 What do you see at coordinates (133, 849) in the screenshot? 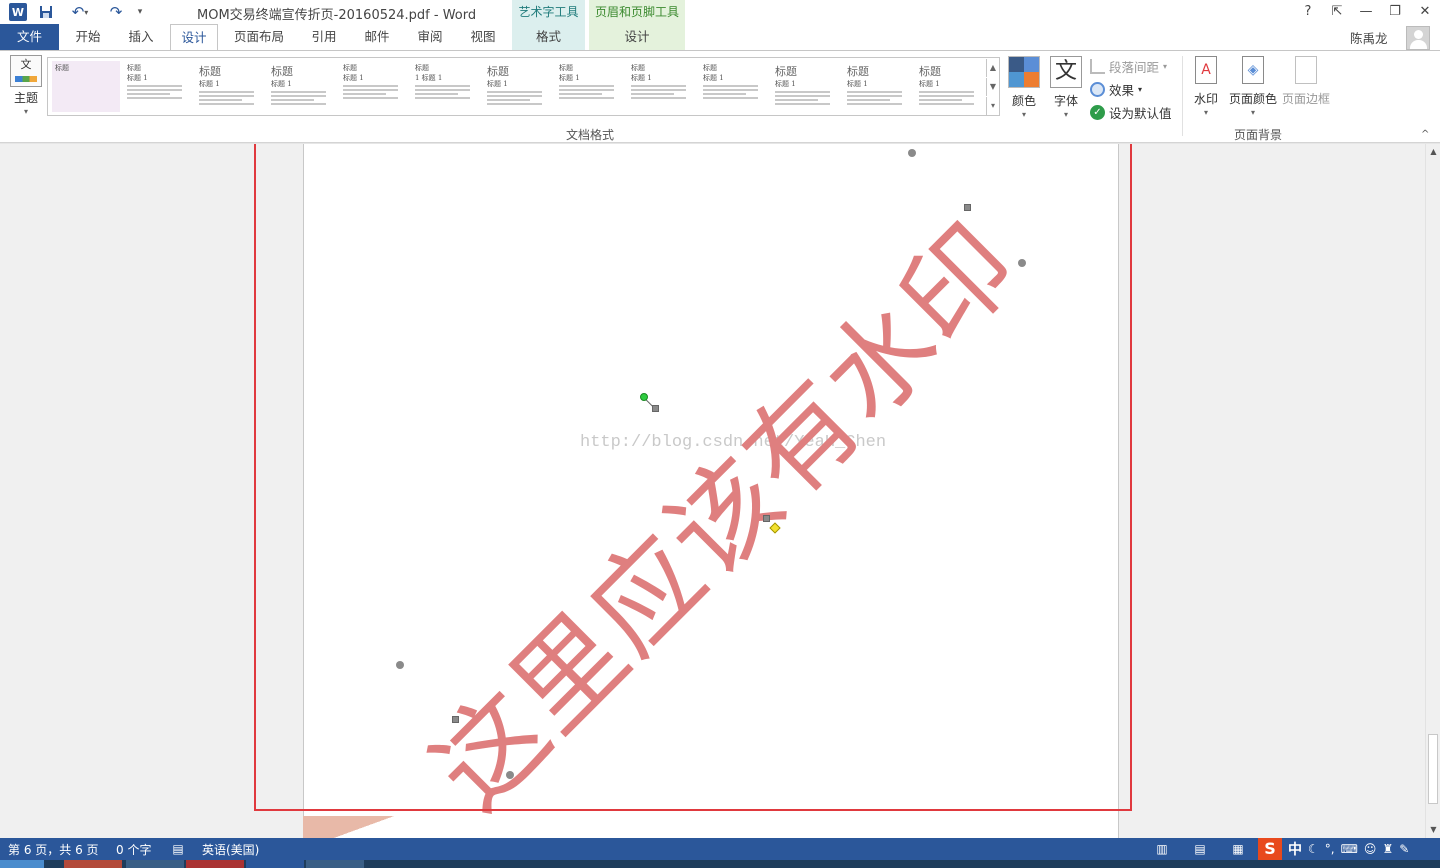
I see `word-count-indicator: 0 个字` at bounding box center [133, 849].